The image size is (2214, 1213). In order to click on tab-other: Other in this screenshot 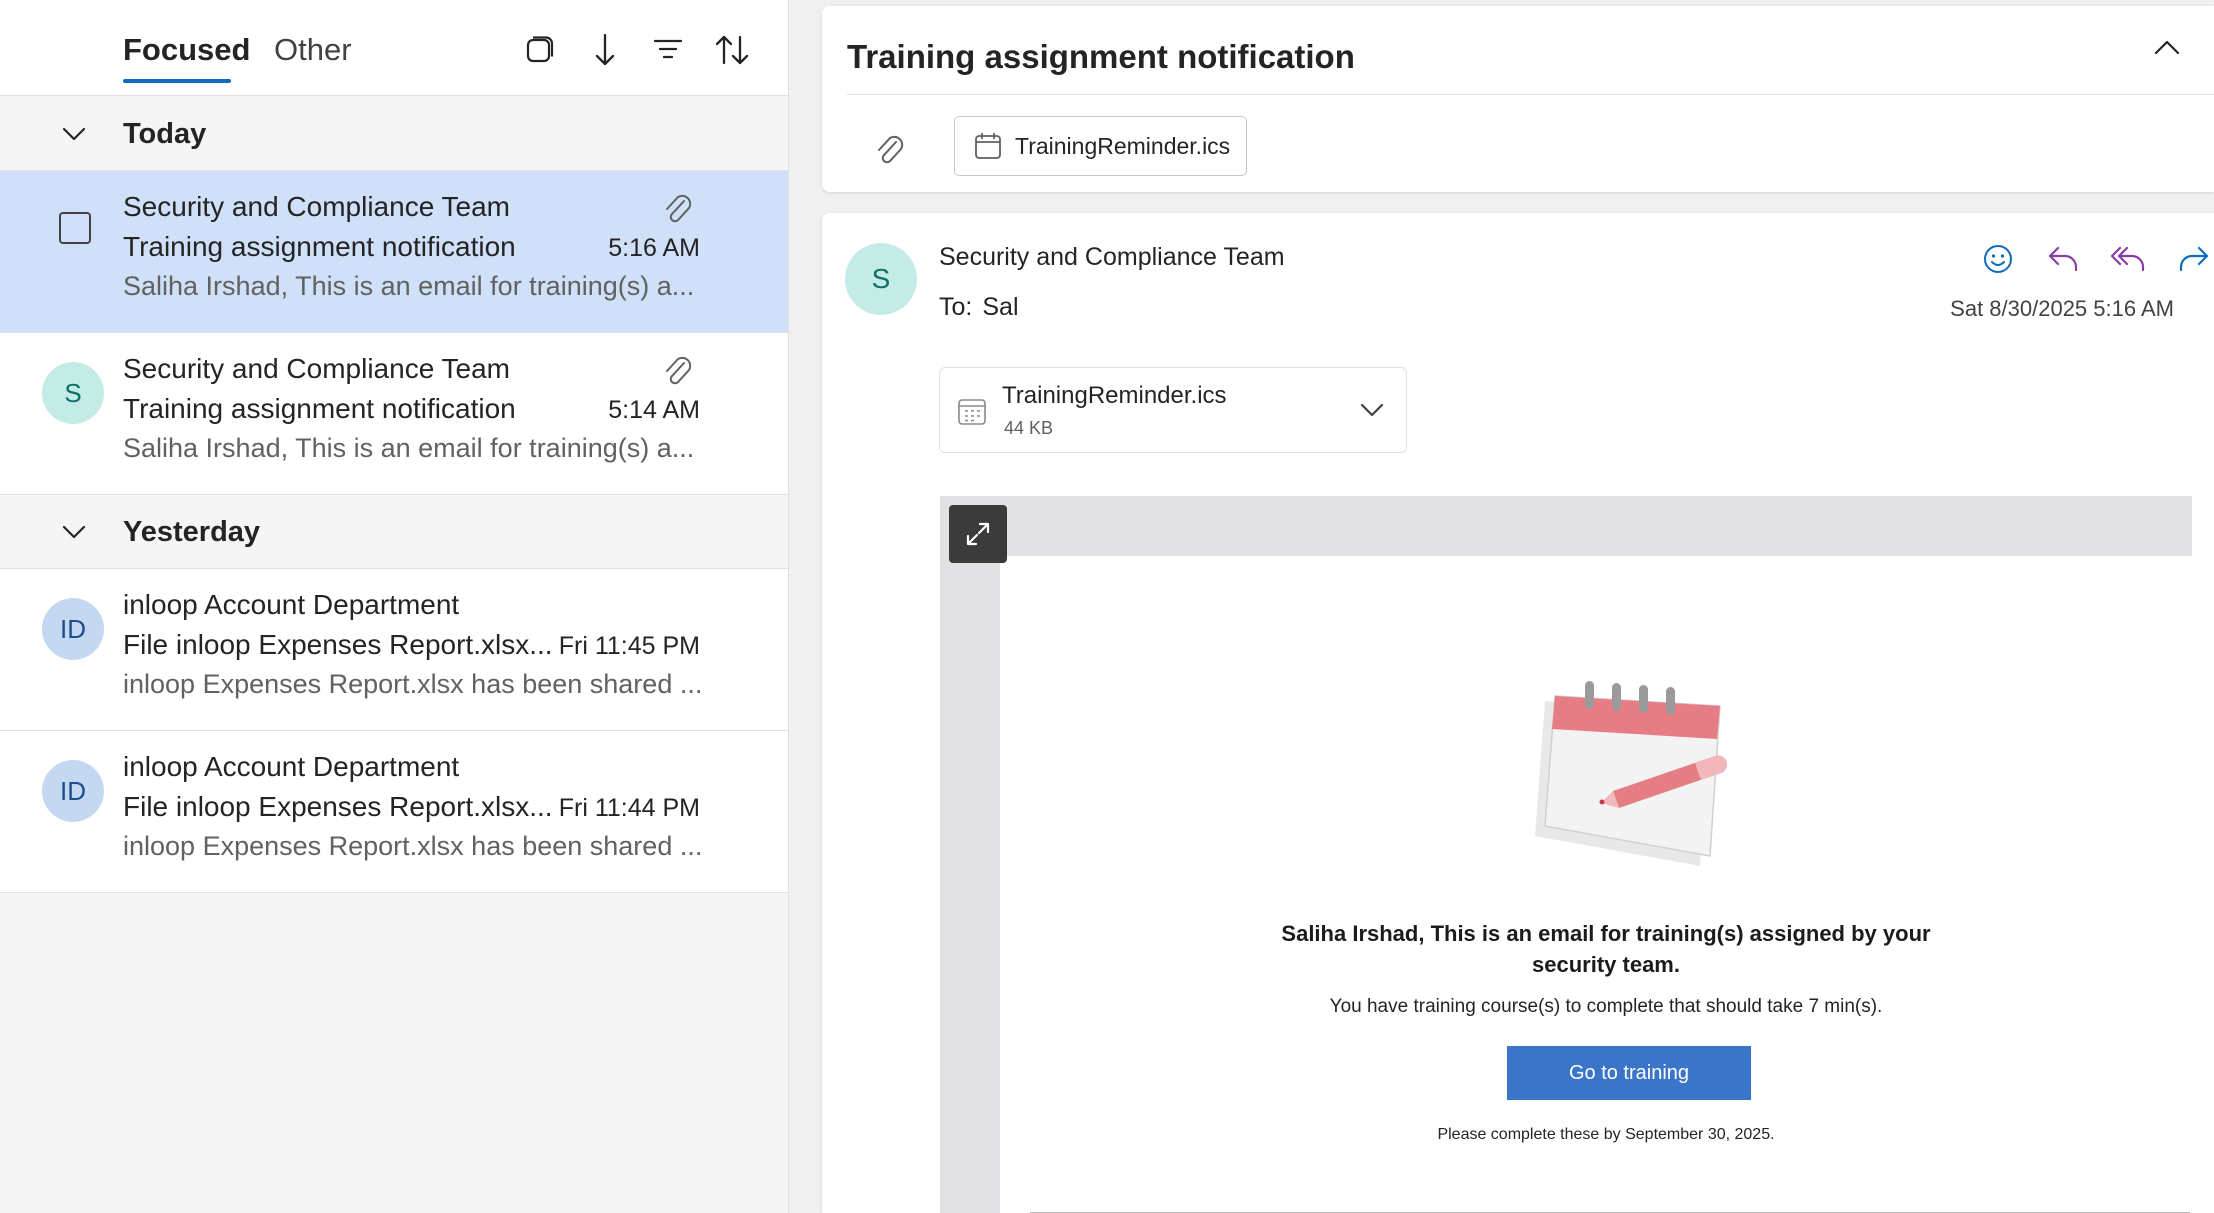, I will do `click(313, 50)`.